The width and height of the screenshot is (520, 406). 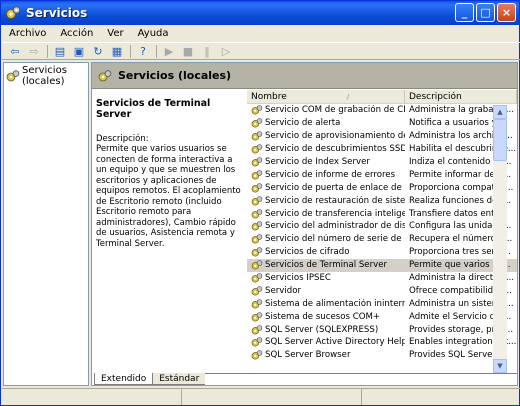 I want to click on service-name-cell: Servicio de informe de errores, so click(x=326, y=175).